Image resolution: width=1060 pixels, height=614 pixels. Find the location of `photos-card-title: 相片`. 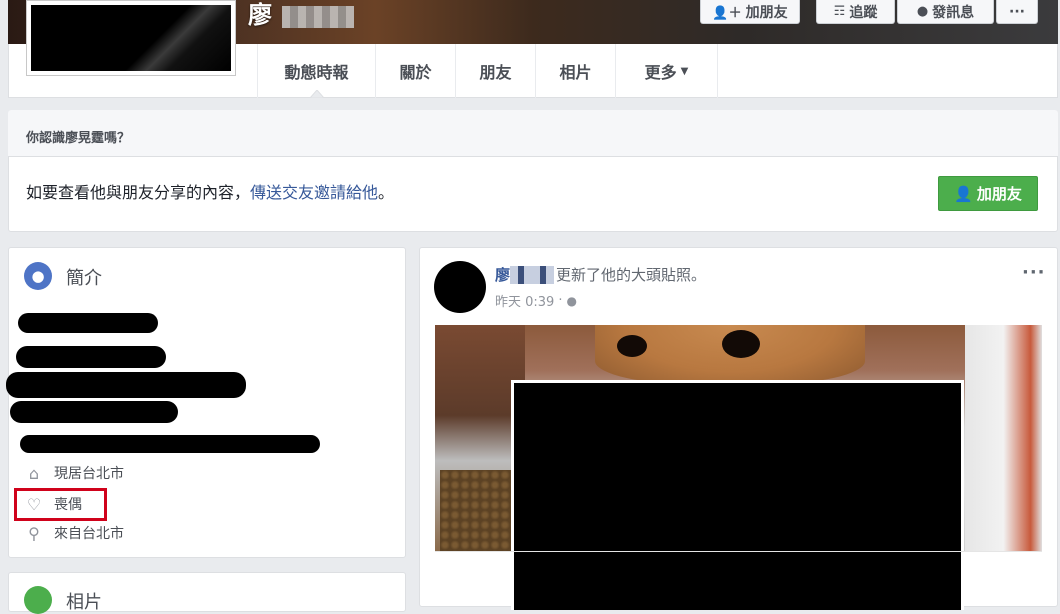

photos-card-title: 相片 is located at coordinates (84, 602).